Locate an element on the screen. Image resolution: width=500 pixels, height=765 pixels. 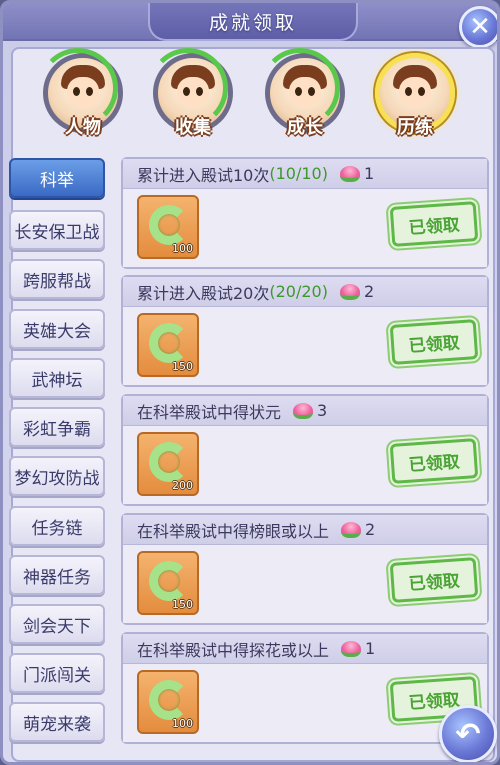
category-tab-character: 人物 is located at coordinates (80, 95).